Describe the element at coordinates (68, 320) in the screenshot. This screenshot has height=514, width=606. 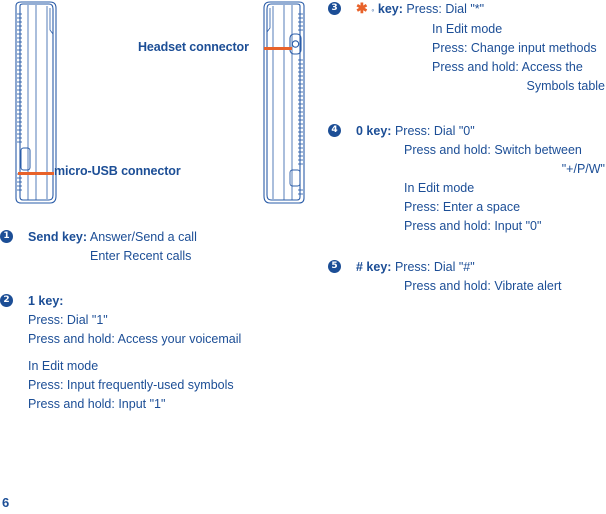
I see `entry-line-one-1: Press: Dial "1"` at that location.